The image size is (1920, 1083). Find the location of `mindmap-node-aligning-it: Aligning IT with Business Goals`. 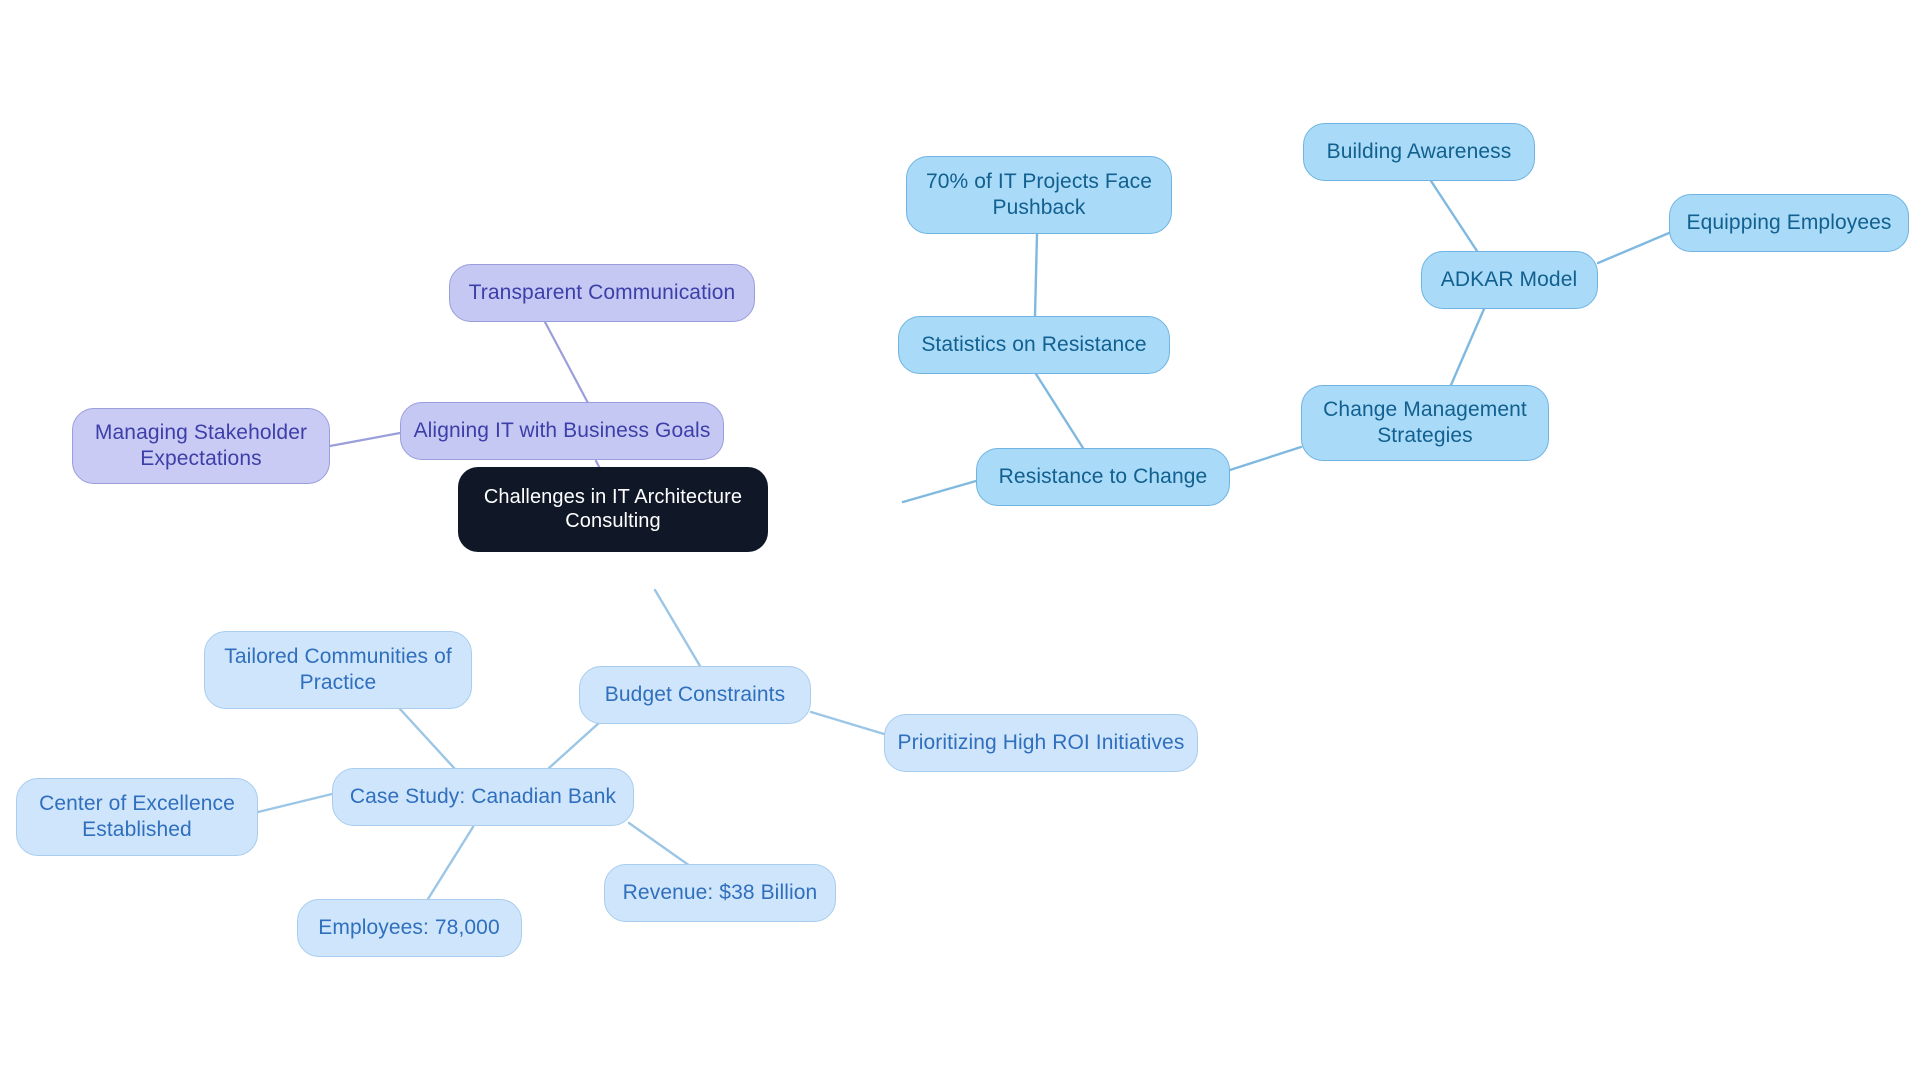

mindmap-node-aligning-it: Aligning IT with Business Goals is located at coordinates (562, 431).